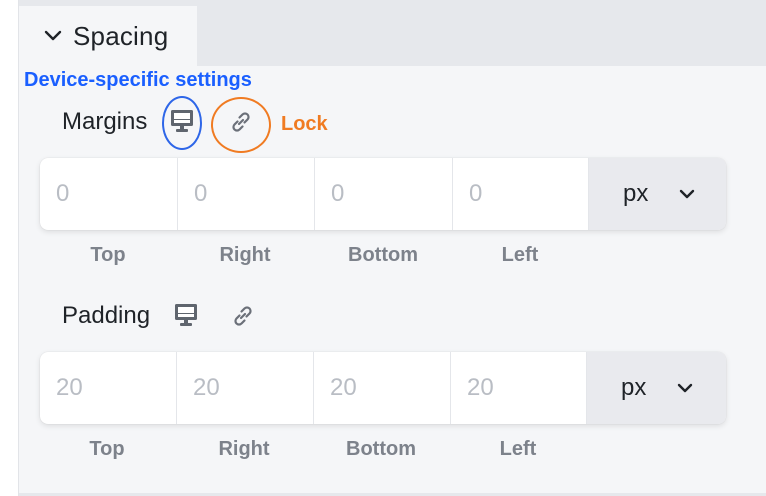 This screenshot has height=496, width=766. I want to click on margins-input-group: px, so click(383, 194).